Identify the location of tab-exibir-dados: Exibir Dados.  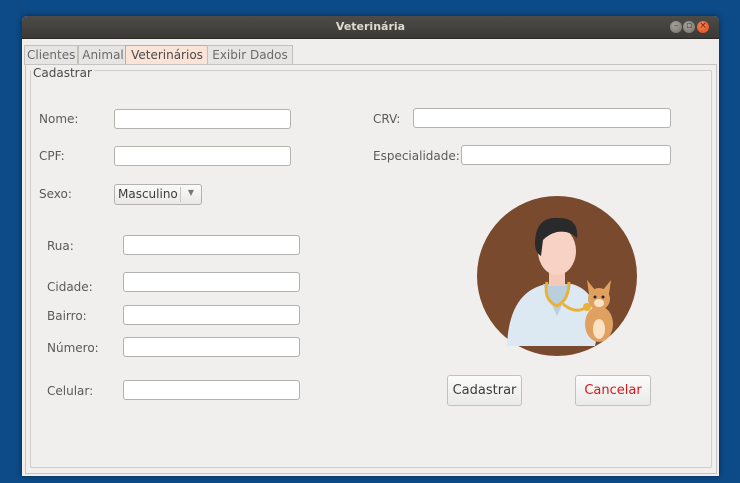
(250, 55).